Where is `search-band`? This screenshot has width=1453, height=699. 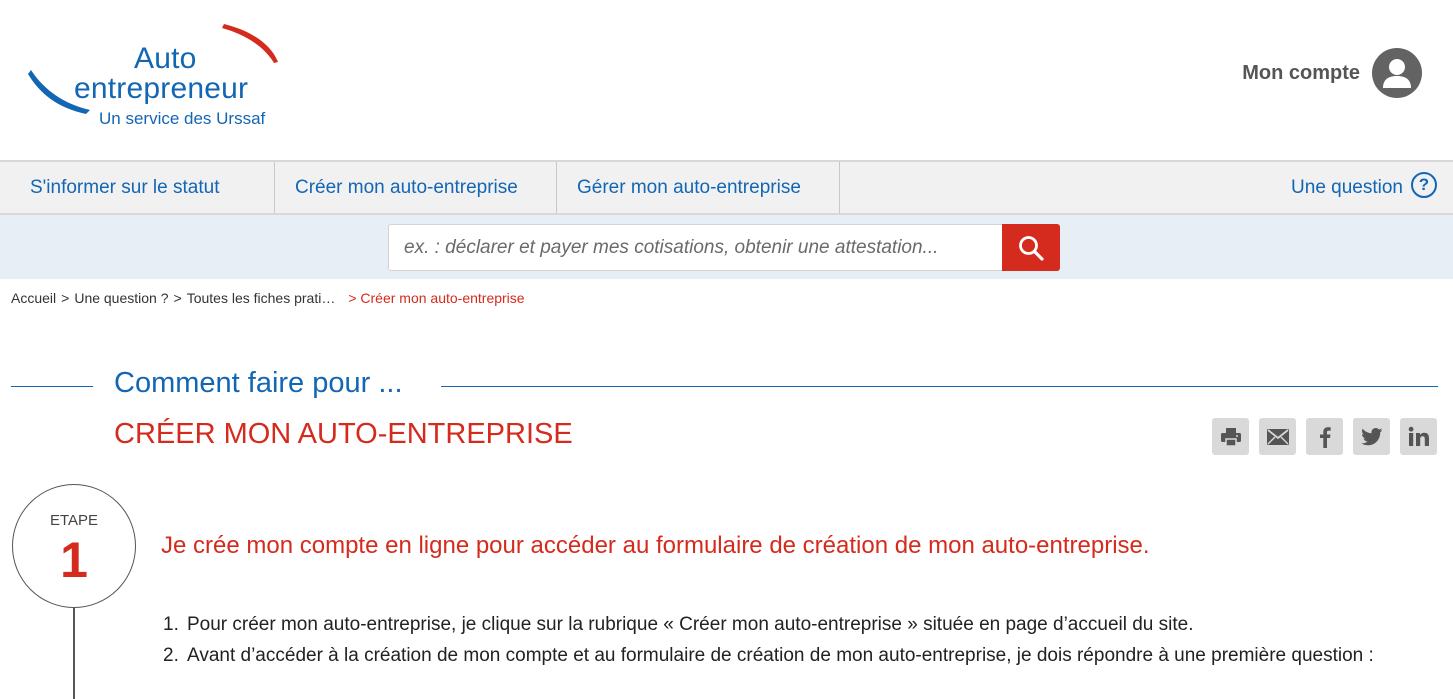
search-band is located at coordinates (726, 247).